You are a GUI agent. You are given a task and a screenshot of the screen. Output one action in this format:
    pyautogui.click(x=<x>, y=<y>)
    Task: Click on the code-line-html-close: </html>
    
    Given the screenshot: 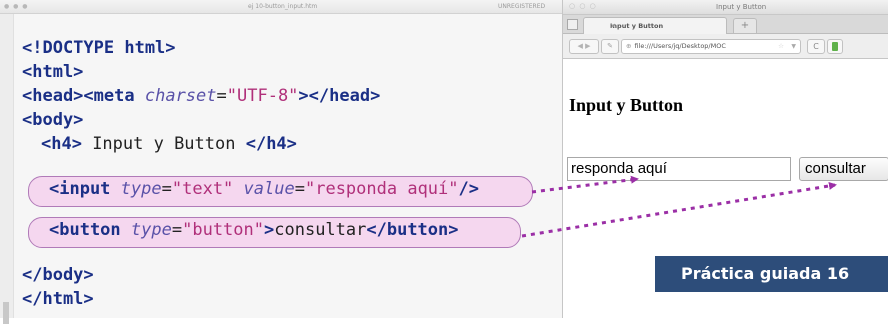 What is the action you would take?
    pyautogui.click(x=58, y=299)
    